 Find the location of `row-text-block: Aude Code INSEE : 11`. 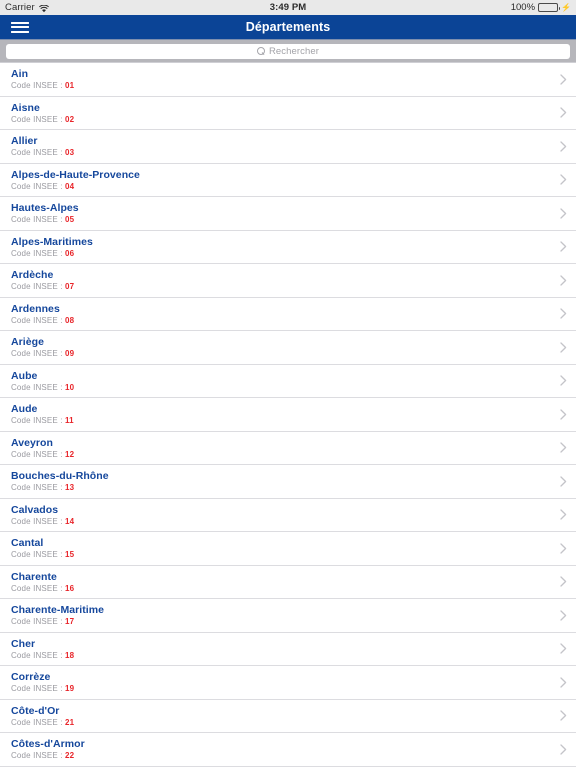

row-text-block: Aude Code INSEE : 11 is located at coordinates (280, 414).